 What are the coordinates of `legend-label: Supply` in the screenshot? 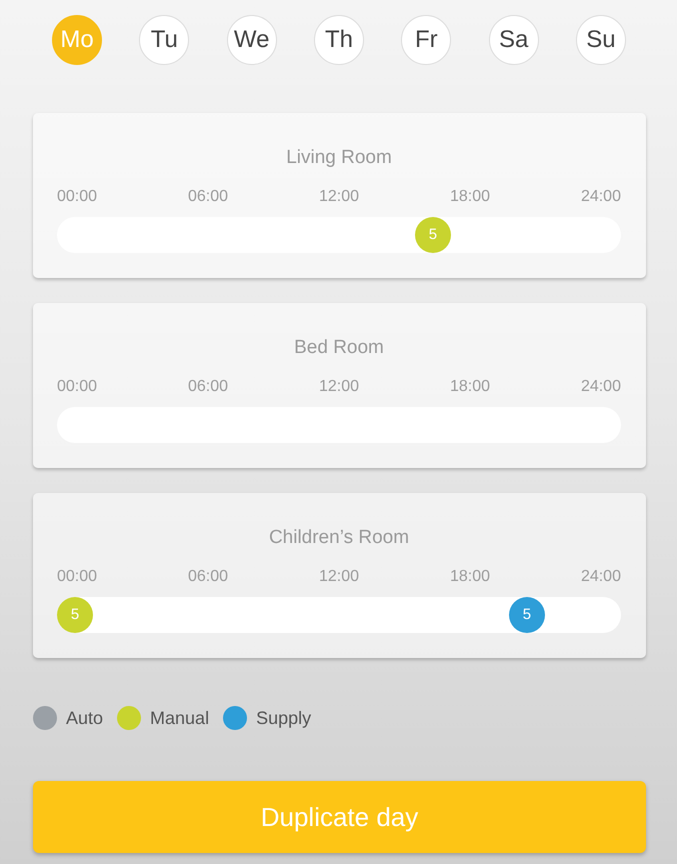 It's located at (284, 718).